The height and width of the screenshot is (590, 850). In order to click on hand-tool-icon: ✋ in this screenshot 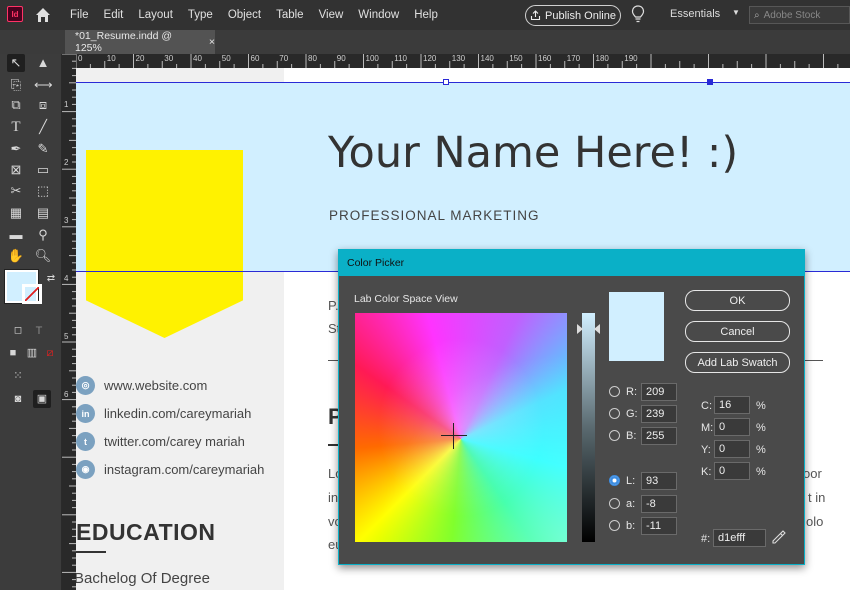, I will do `click(16, 256)`.